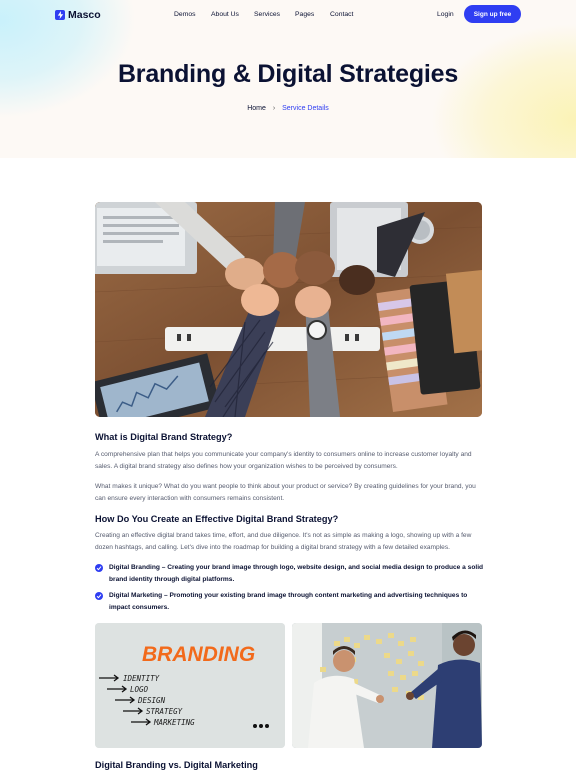  What do you see at coordinates (151, 700) in the screenshot?
I see `branding-item: DESIGN` at bounding box center [151, 700].